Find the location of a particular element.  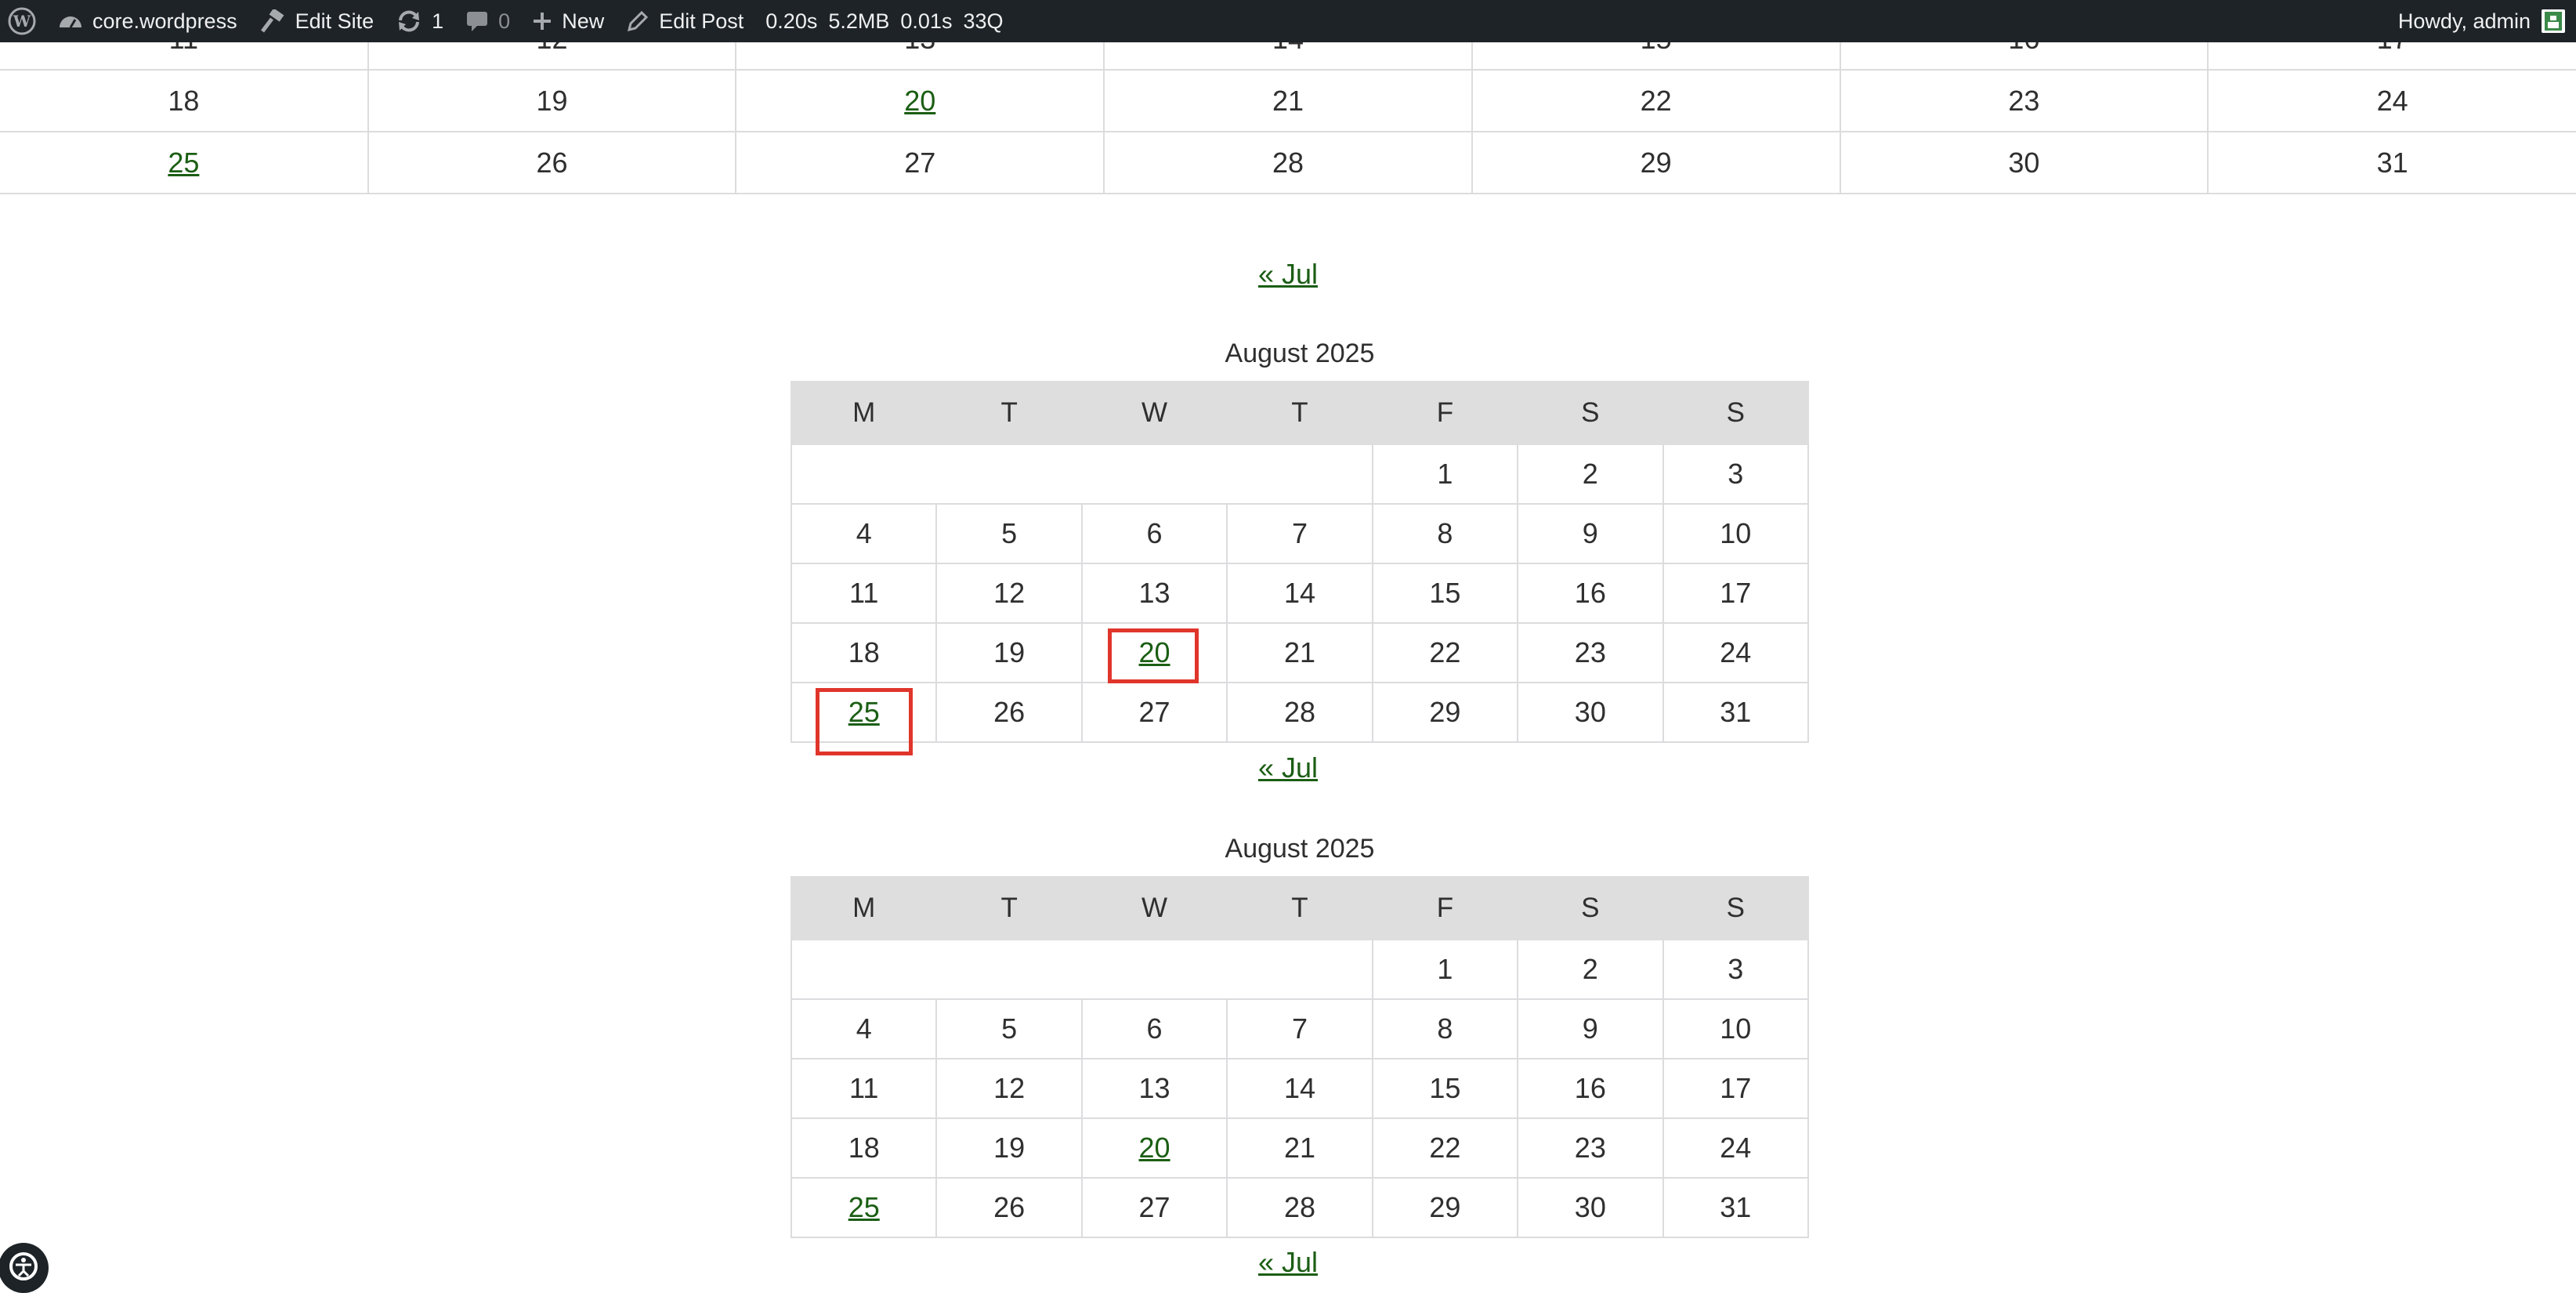

comments-count: 0 is located at coordinates (504, 21).